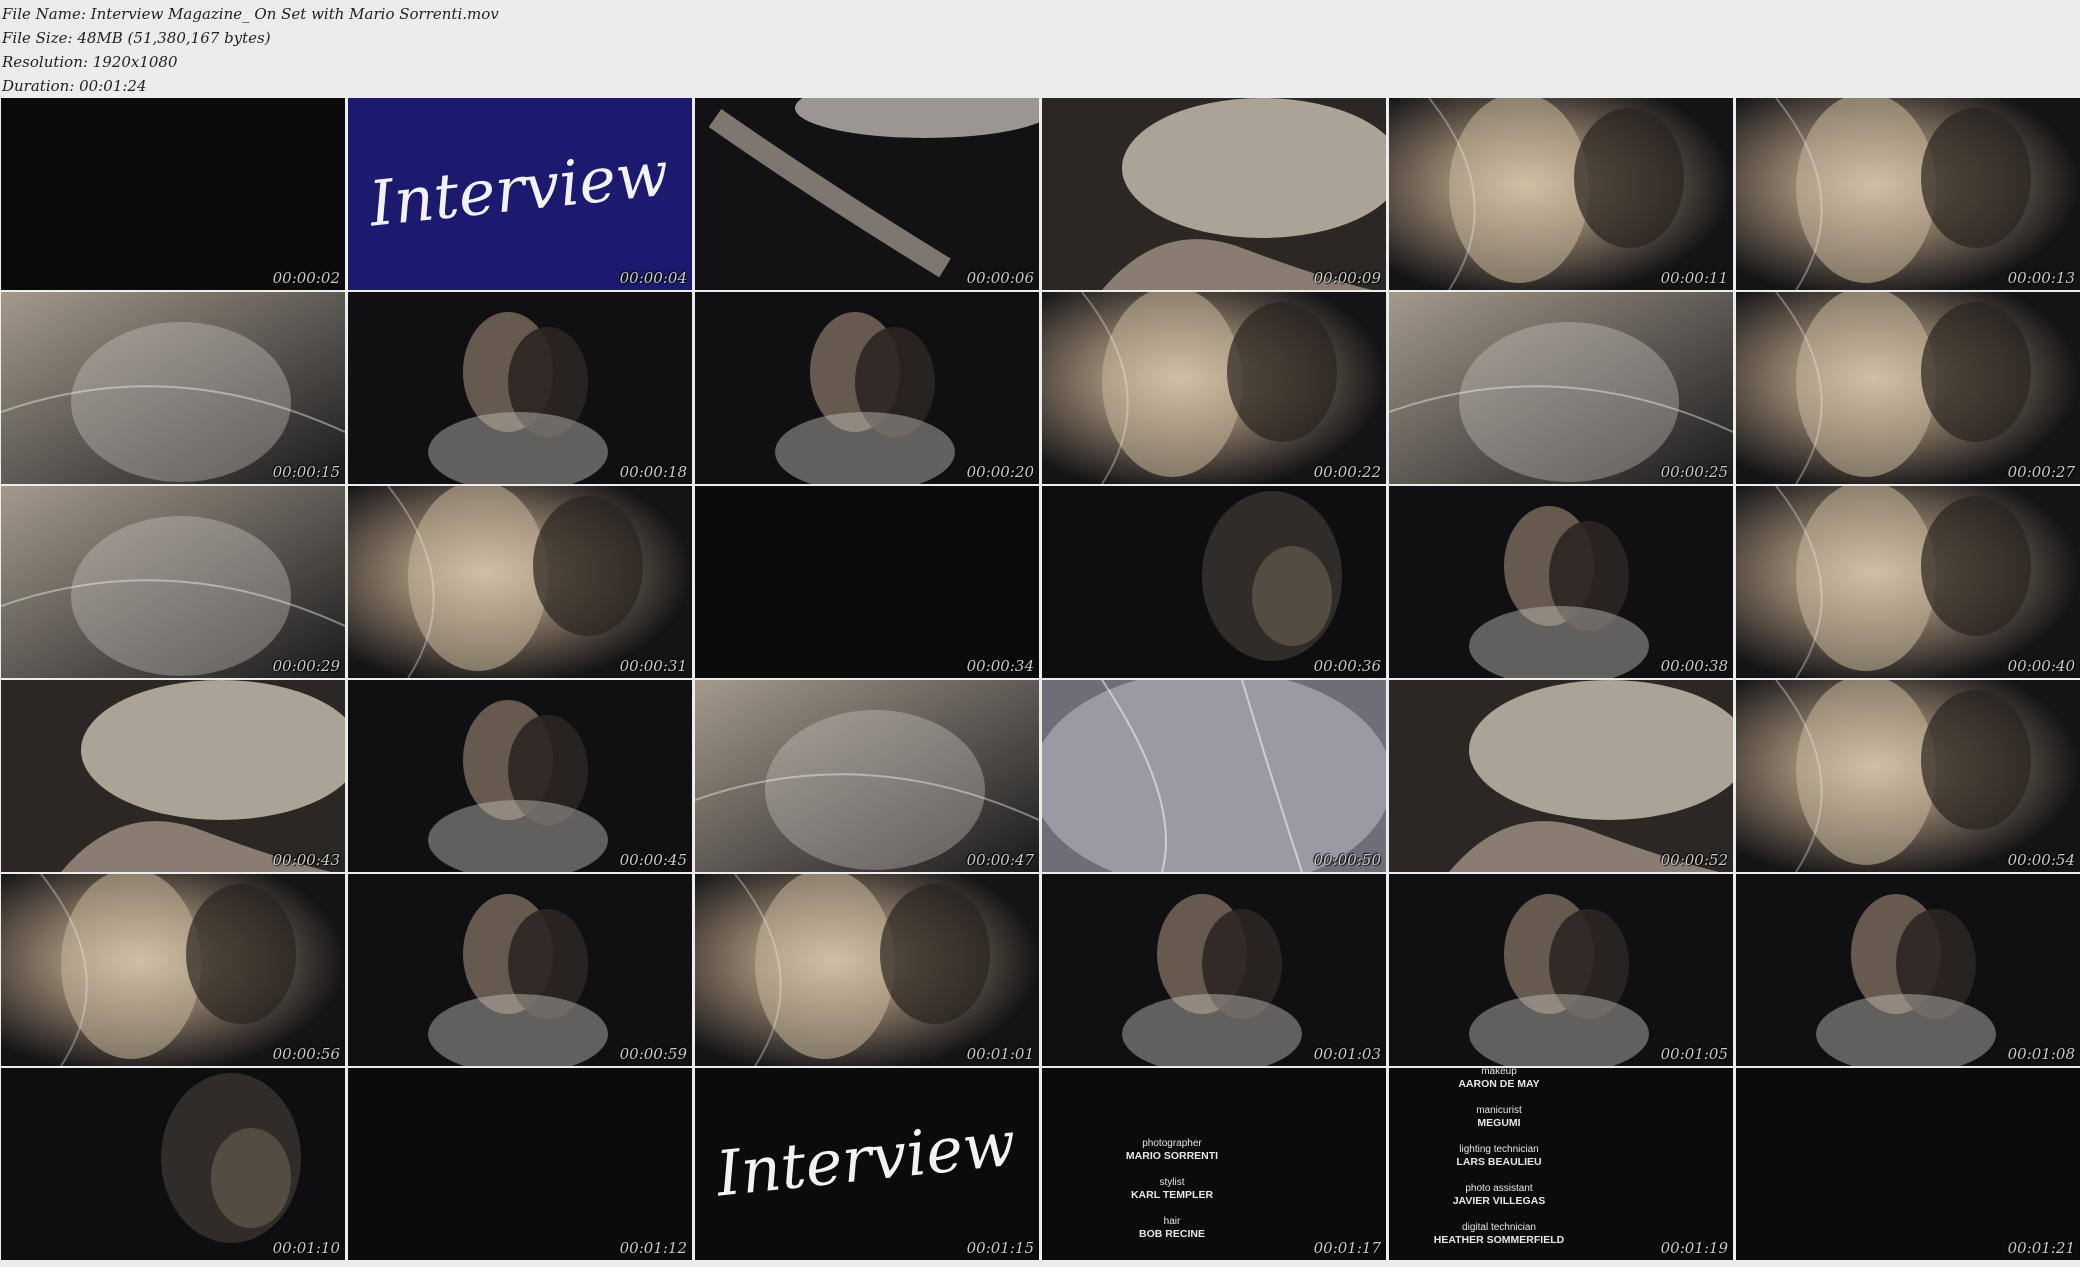 This screenshot has height=1267, width=2080. I want to click on timestamp-label: 00:00:45, so click(653, 860).